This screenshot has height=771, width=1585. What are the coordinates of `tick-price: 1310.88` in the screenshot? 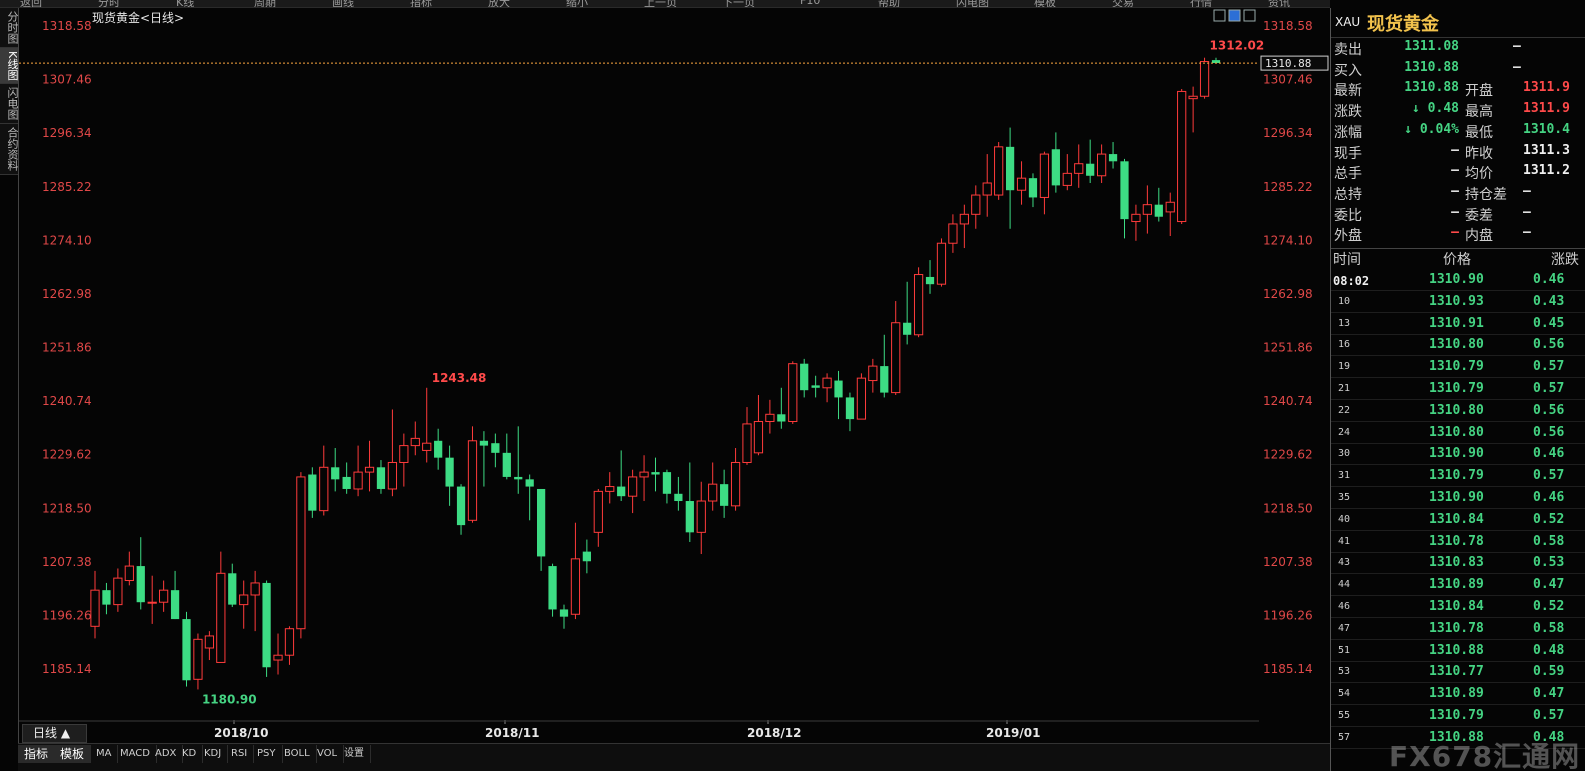 It's located at (1456, 650).